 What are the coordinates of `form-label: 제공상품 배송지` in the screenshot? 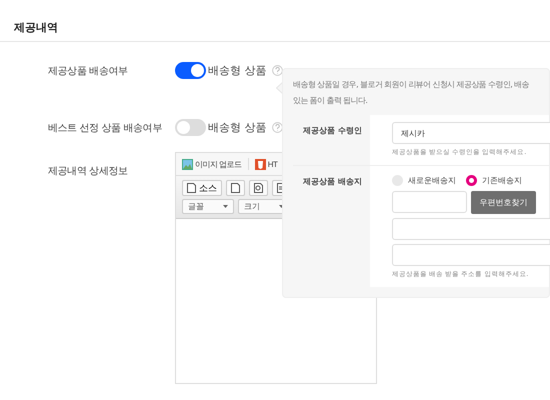 It's located at (332, 181).